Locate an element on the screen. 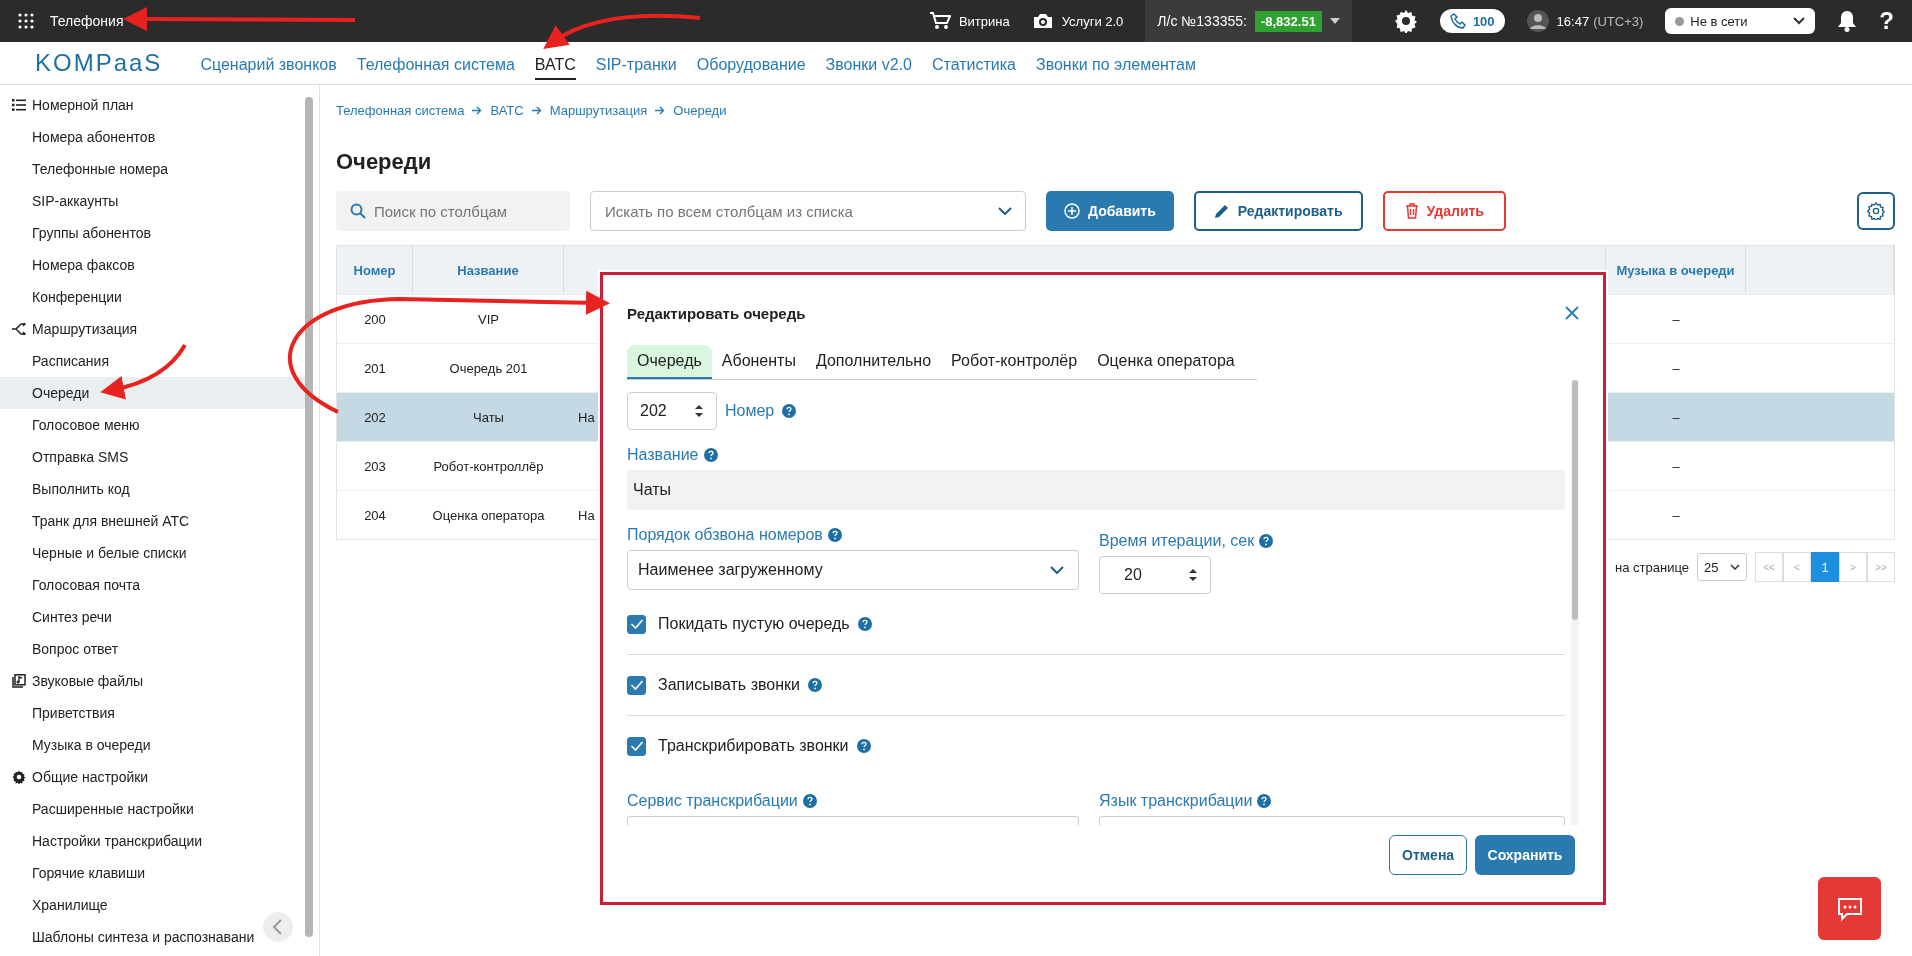  sidebar-item: Горячие клавиши is located at coordinates (152, 873).